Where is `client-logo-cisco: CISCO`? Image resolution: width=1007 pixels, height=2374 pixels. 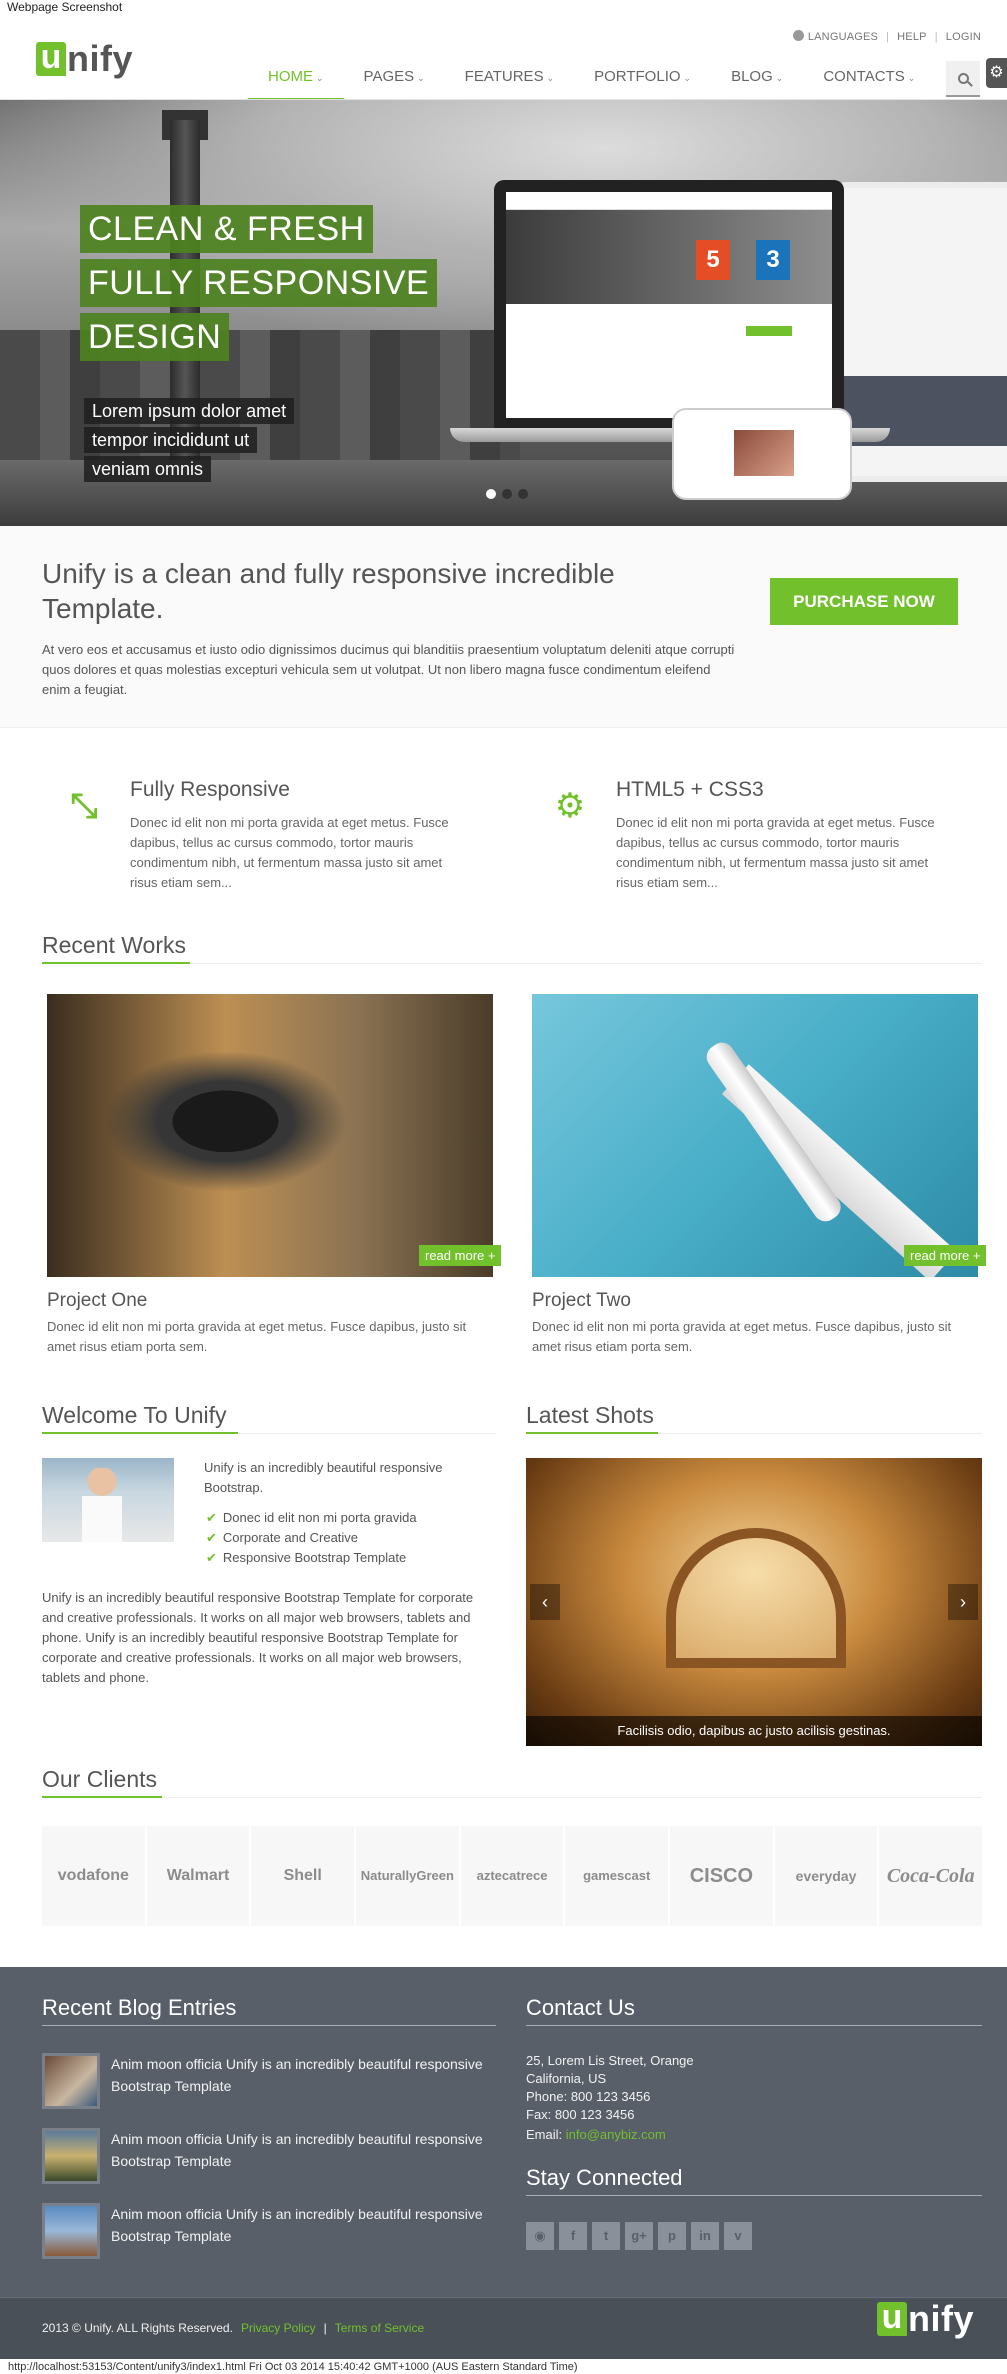 client-logo-cisco: CISCO is located at coordinates (721, 1876).